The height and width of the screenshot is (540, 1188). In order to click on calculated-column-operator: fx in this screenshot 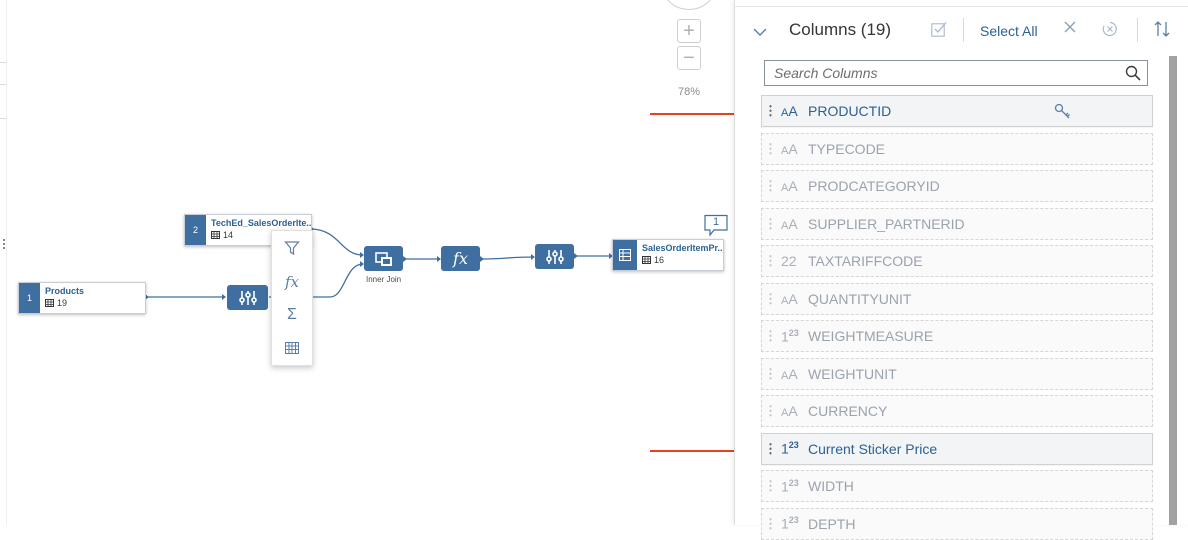, I will do `click(460, 258)`.